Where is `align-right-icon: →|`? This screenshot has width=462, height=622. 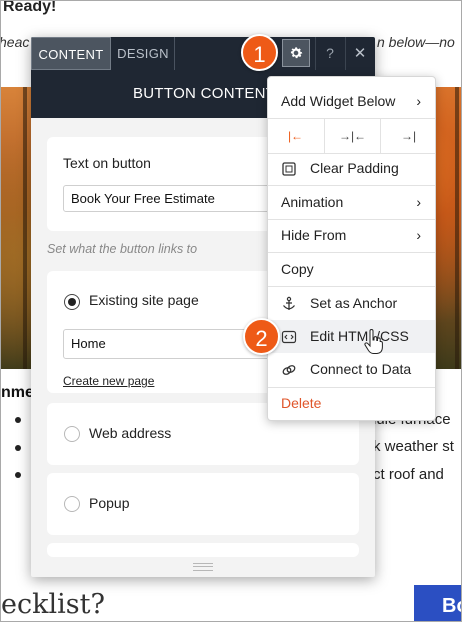 align-right-icon: →| is located at coordinates (408, 136).